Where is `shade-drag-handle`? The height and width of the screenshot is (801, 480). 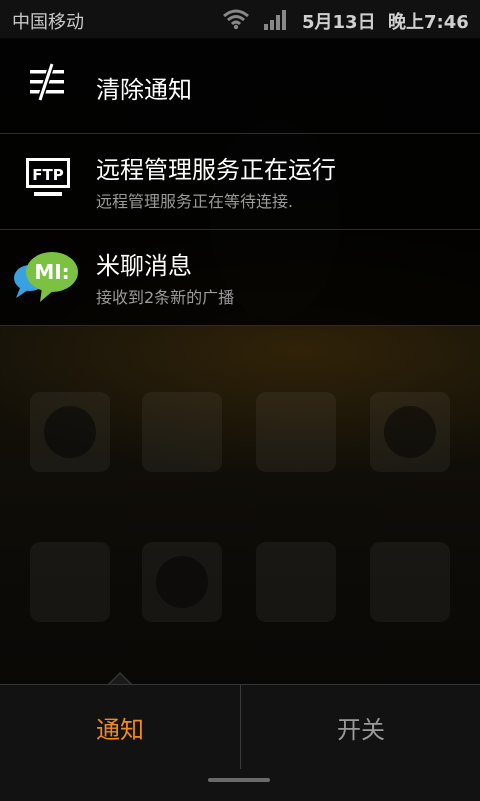
shade-drag-handle is located at coordinates (239, 780).